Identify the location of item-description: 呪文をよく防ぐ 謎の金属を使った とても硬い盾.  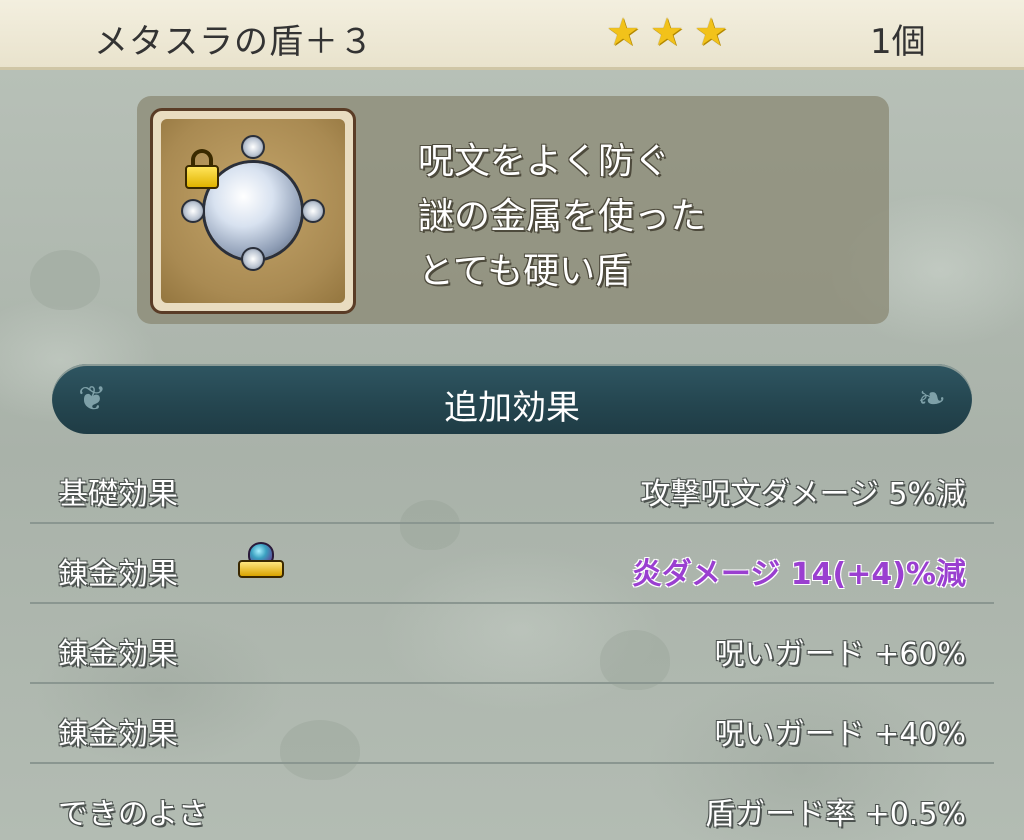
(638, 216).